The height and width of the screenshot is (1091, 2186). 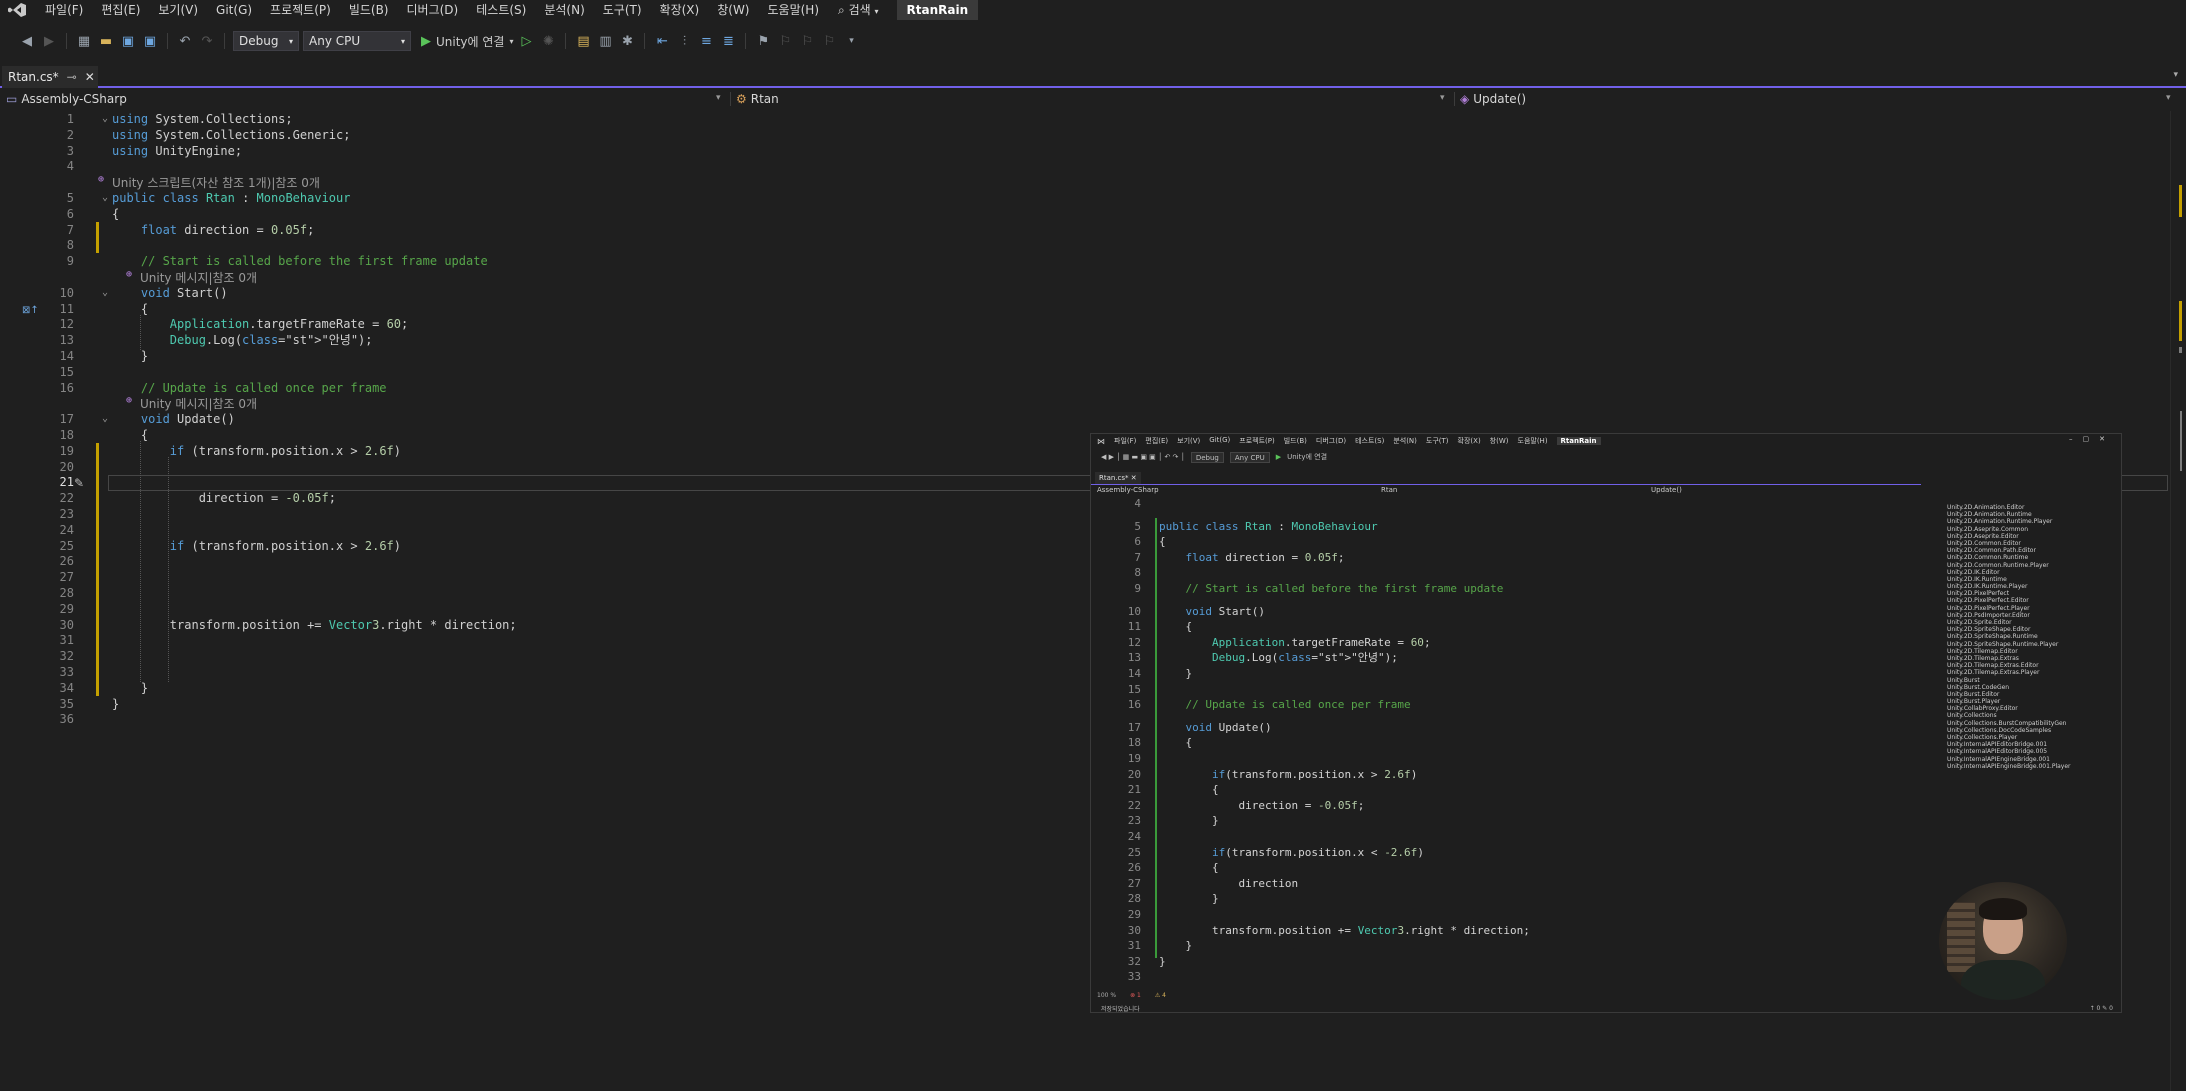 What do you see at coordinates (300, 10) in the screenshot?
I see `menu-item: 프로젝트(P)` at bounding box center [300, 10].